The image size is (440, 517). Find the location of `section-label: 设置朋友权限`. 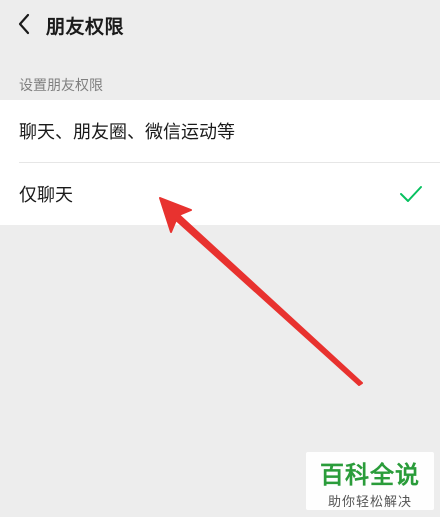

section-label: 设置朋友权限 is located at coordinates (61, 86).